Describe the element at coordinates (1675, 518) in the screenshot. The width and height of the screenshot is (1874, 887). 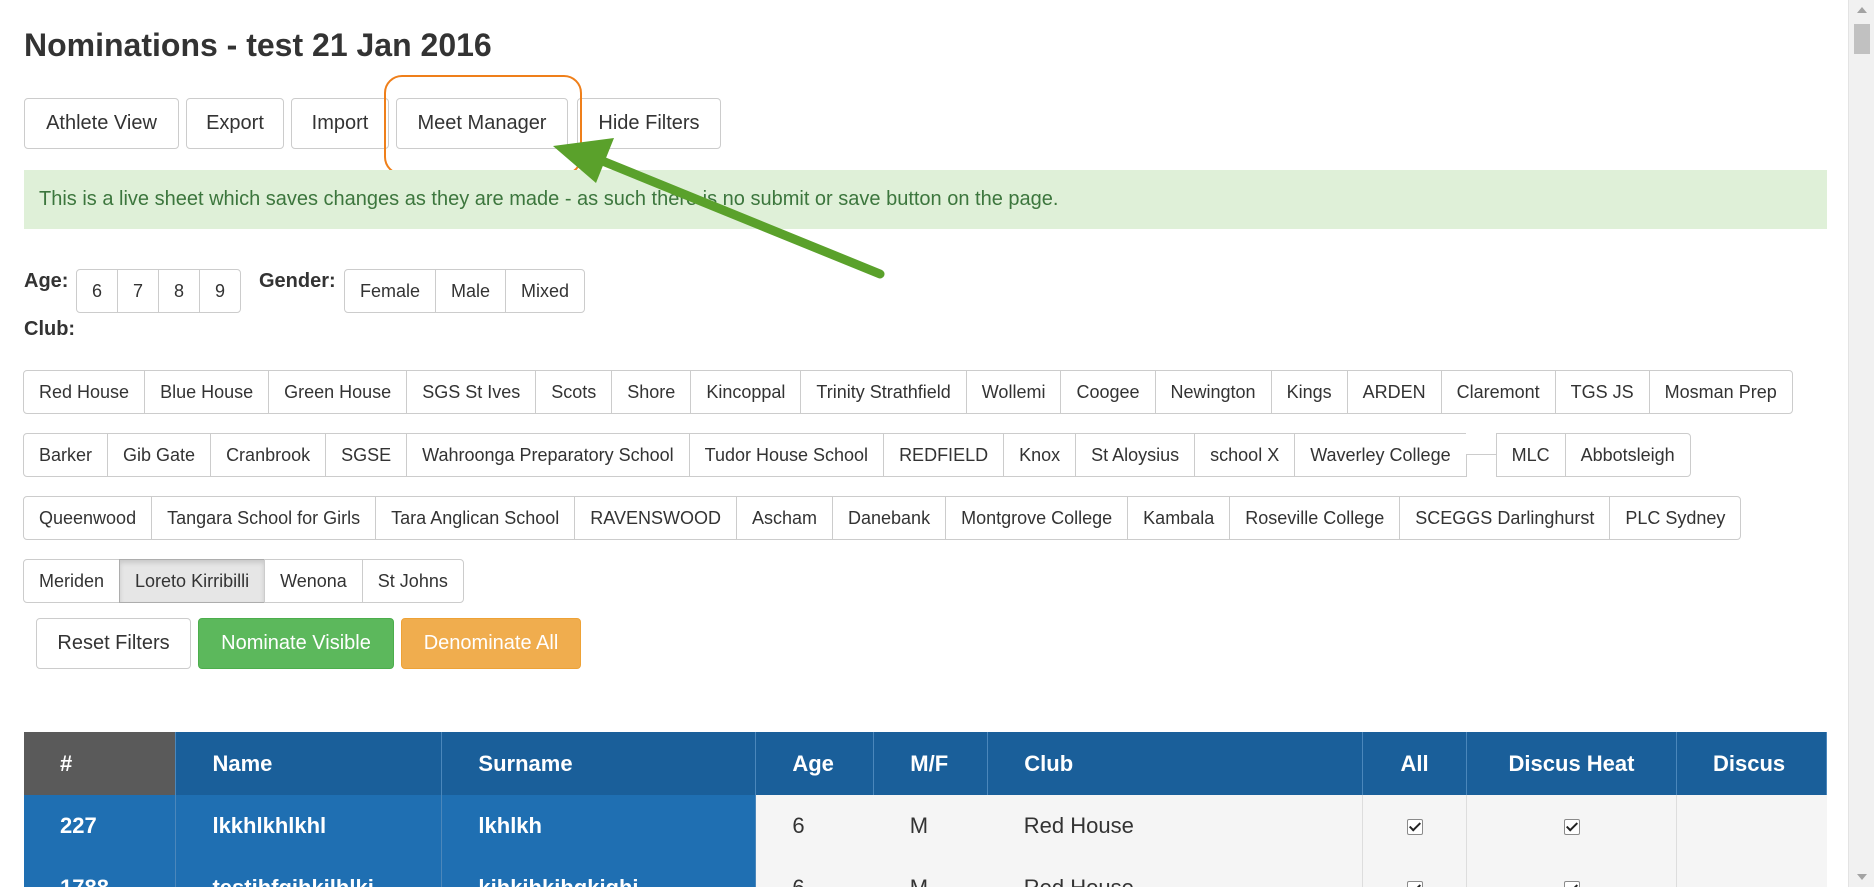
I see `club-filter-plc-sydney: PLC Sydney` at that location.